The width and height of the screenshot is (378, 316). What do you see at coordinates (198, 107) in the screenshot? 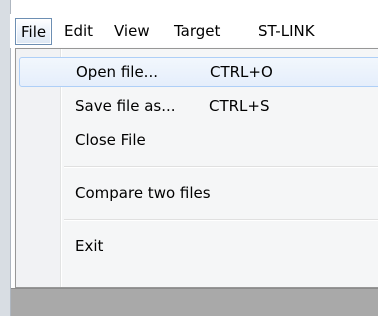
I see `menu-item-save-file-as: Save file as... CTRL+S` at bounding box center [198, 107].